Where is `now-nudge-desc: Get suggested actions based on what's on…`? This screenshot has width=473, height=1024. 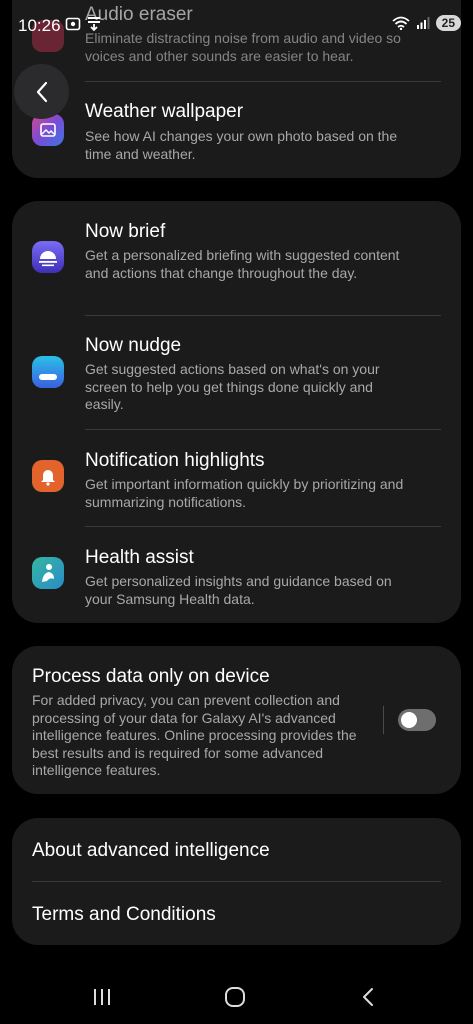 now-nudge-desc: Get suggested actions based on what's on… is located at coordinates (232, 386).